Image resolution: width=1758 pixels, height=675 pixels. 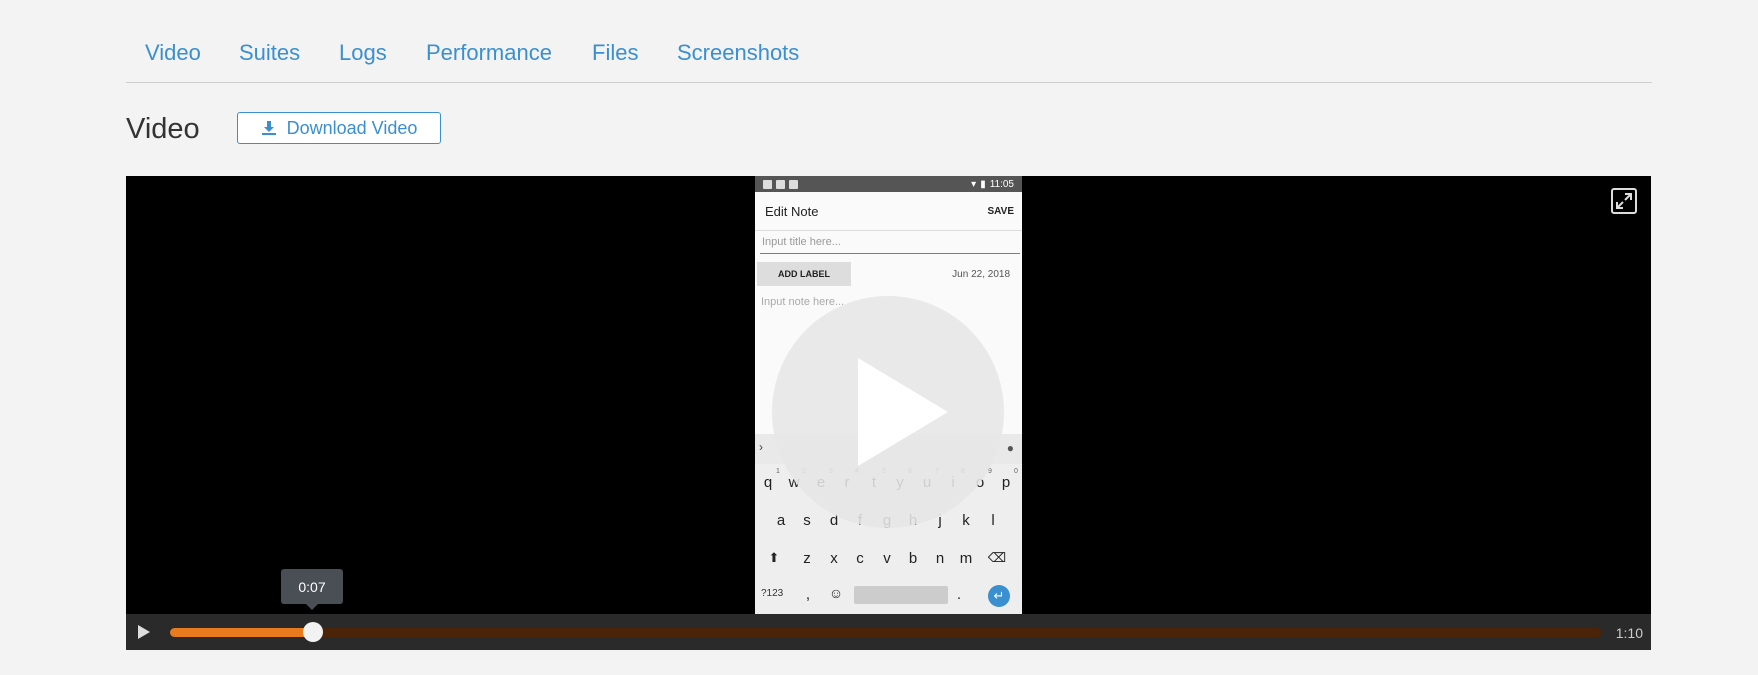 What do you see at coordinates (913, 558) in the screenshot?
I see `key: b` at bounding box center [913, 558].